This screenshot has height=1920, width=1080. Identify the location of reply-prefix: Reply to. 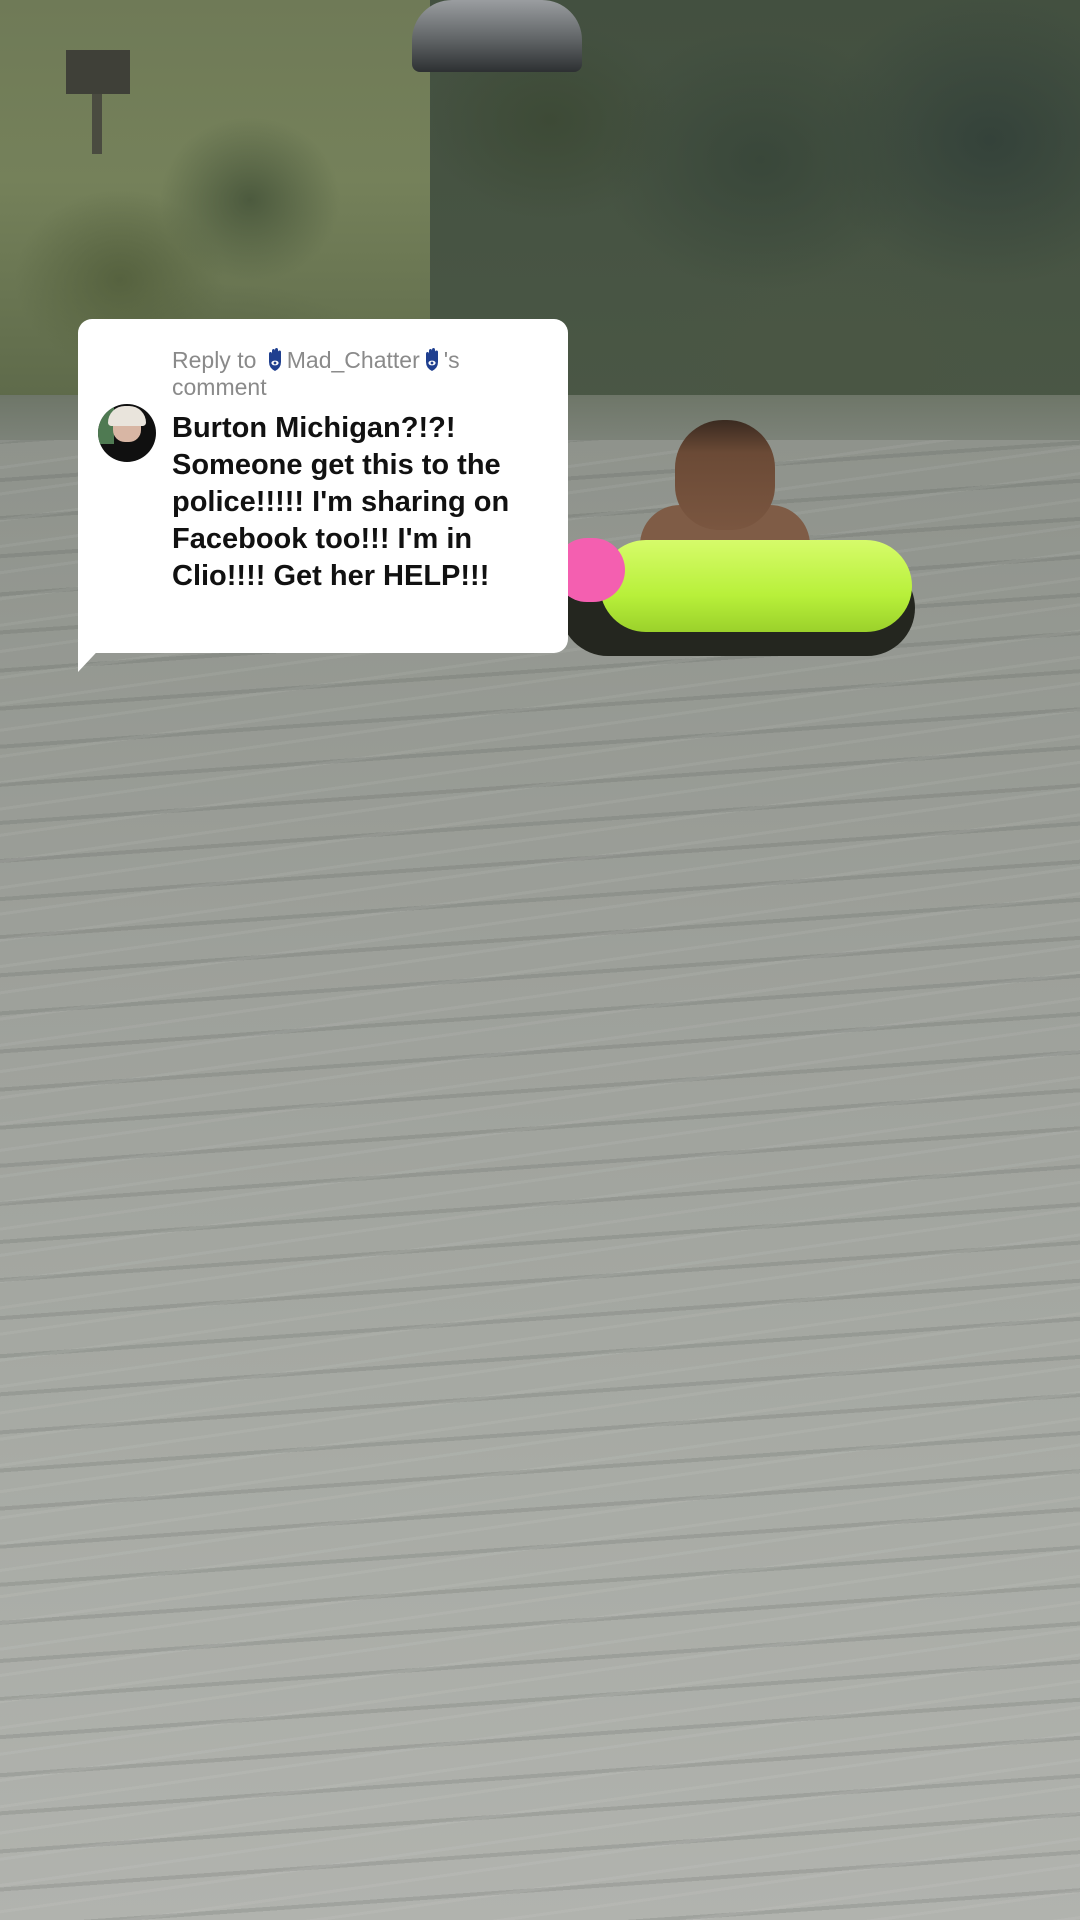
(214, 360).